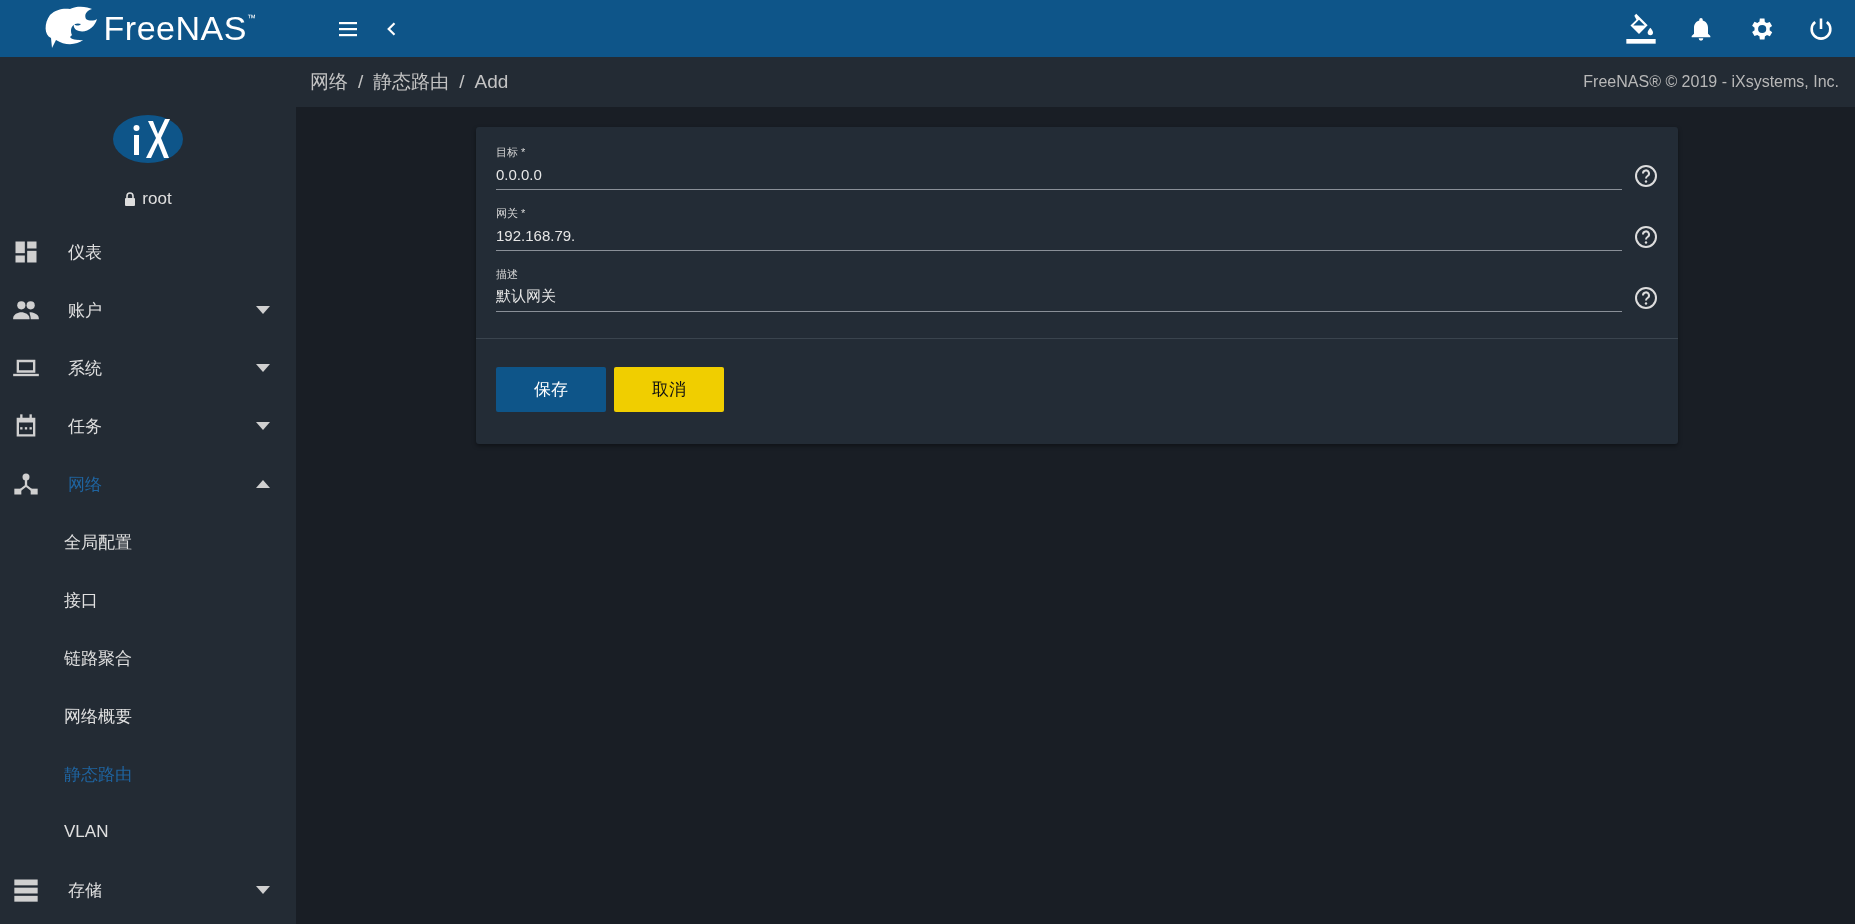  I want to click on input-field: 192.168.79., so click(1059, 238).